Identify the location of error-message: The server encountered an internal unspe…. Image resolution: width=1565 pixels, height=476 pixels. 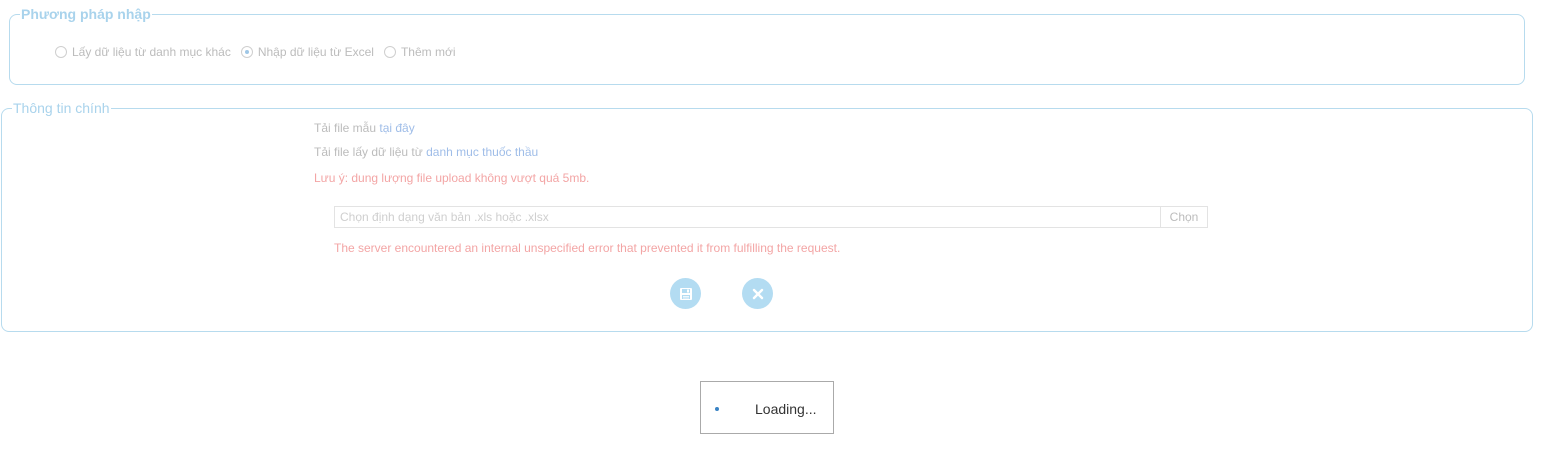
(587, 248).